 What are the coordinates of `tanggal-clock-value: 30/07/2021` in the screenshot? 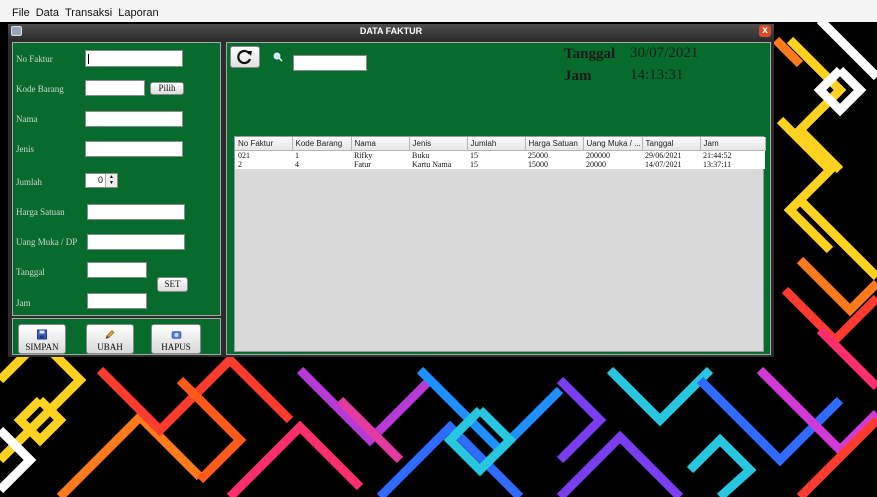 It's located at (664, 53).